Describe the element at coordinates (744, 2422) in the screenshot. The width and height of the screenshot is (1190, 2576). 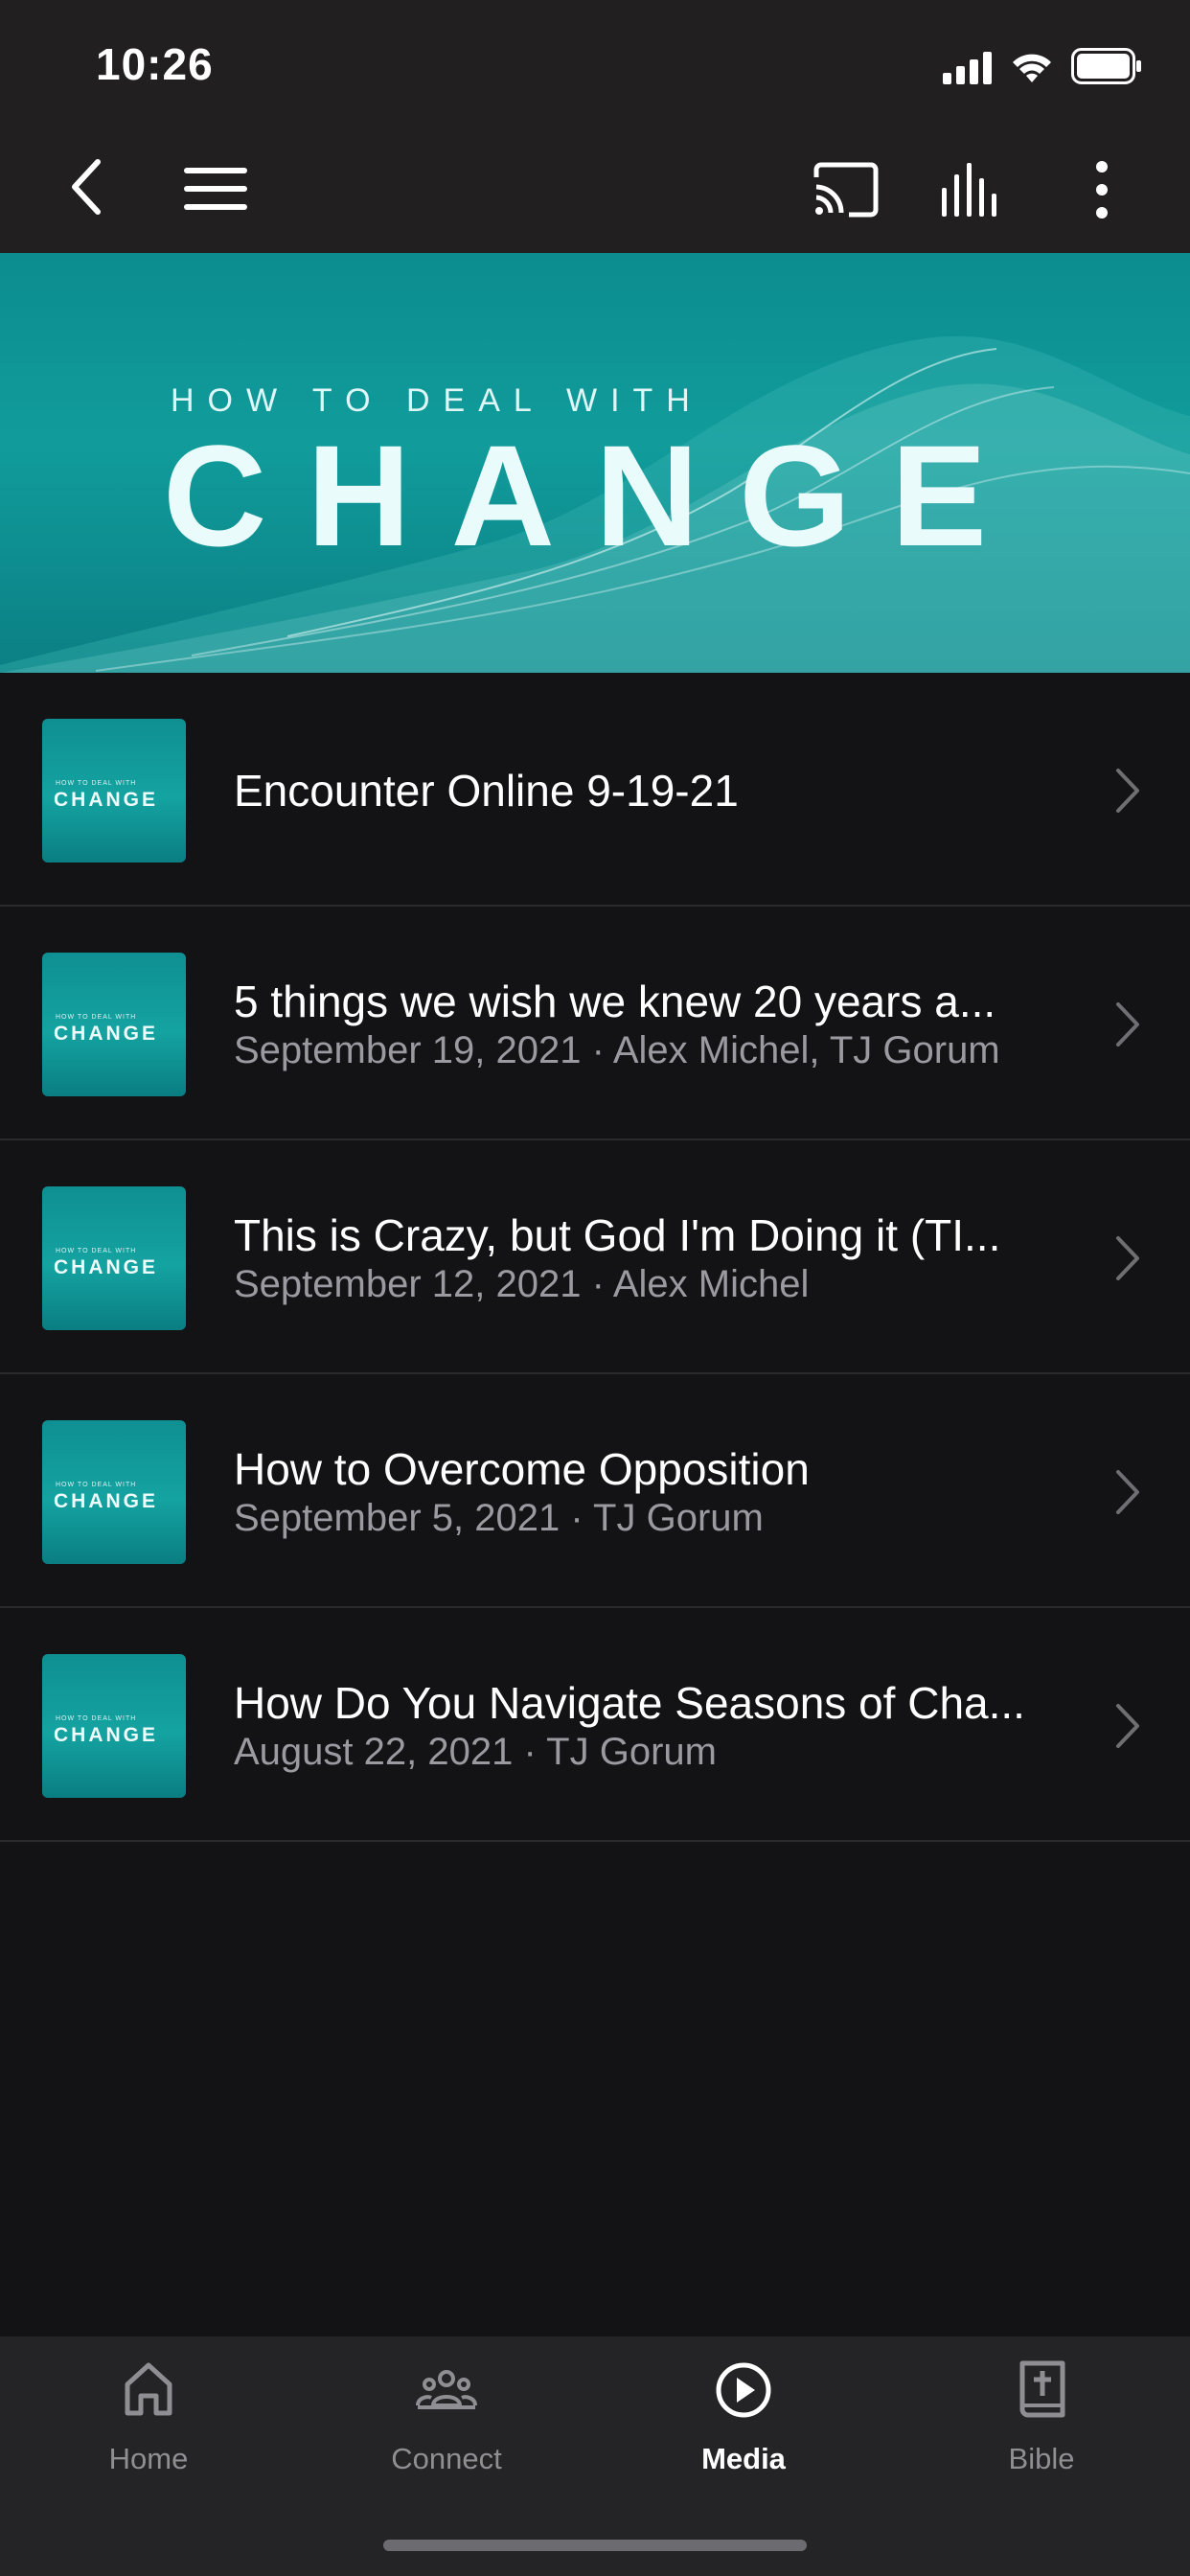
I see `tab-media: Media` at that location.